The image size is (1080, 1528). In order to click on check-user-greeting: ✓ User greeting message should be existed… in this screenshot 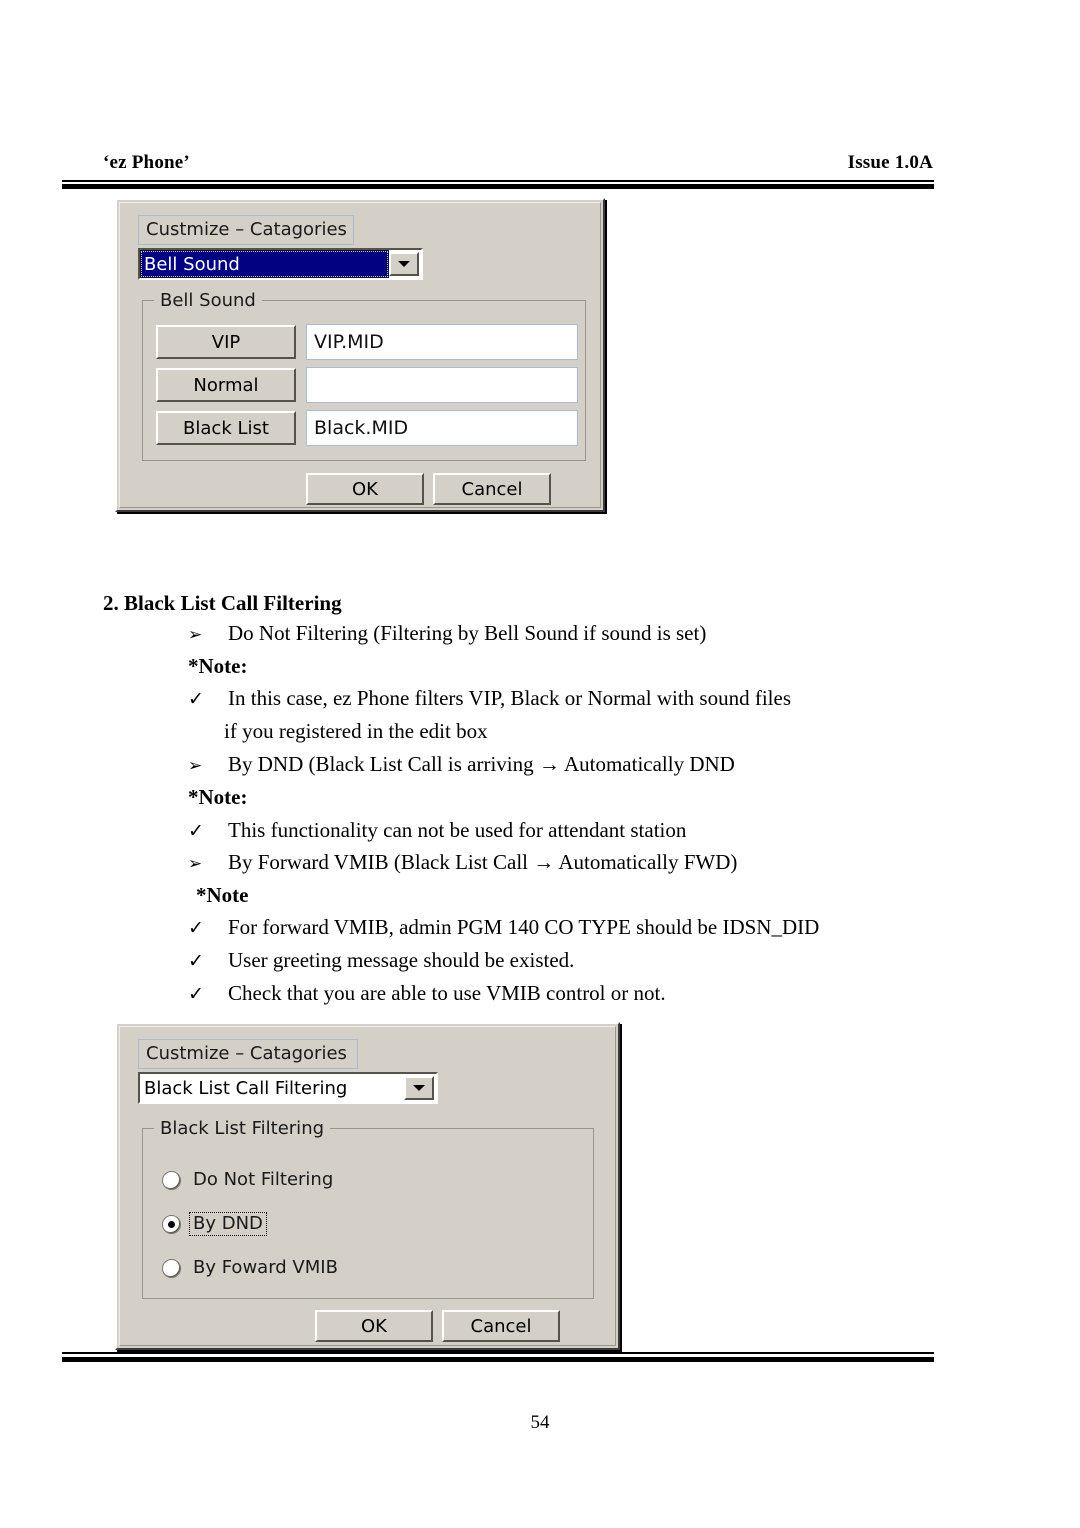, I will do `click(381, 960)`.